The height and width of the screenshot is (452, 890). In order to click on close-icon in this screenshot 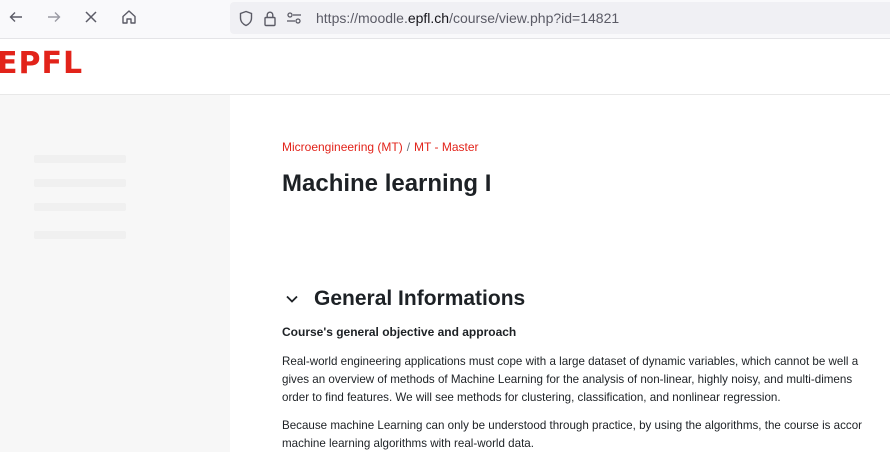, I will do `click(91, 17)`.